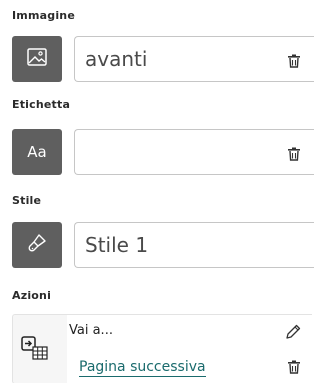 This screenshot has height=383, width=320. I want to click on style-picker-button, so click(37, 245).